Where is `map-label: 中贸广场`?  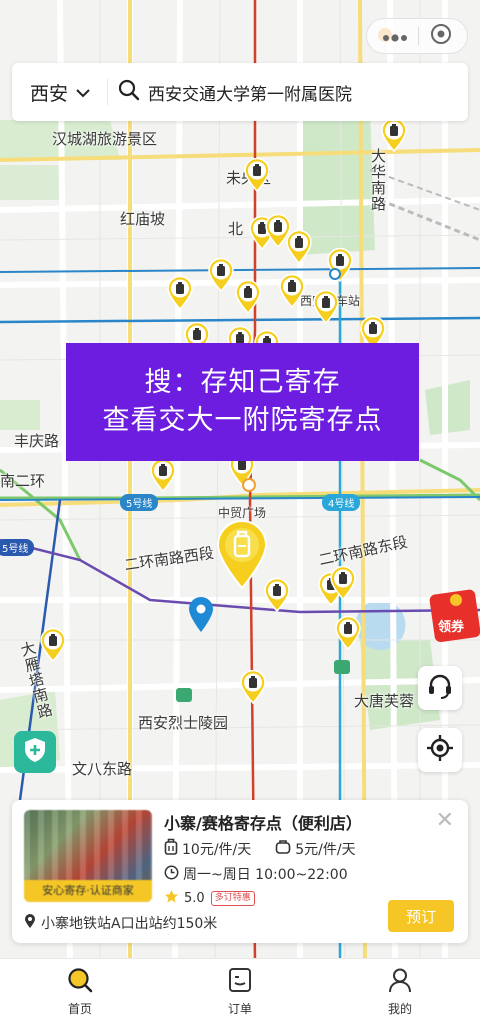 map-label: 中贸广场 is located at coordinates (242, 513).